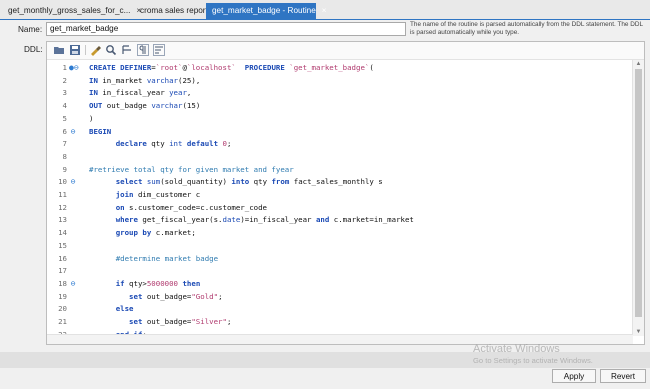 Image resolution: width=650 pixels, height=389 pixels. Describe the element at coordinates (340, 246) in the screenshot. I see `code-line: 15` at that location.